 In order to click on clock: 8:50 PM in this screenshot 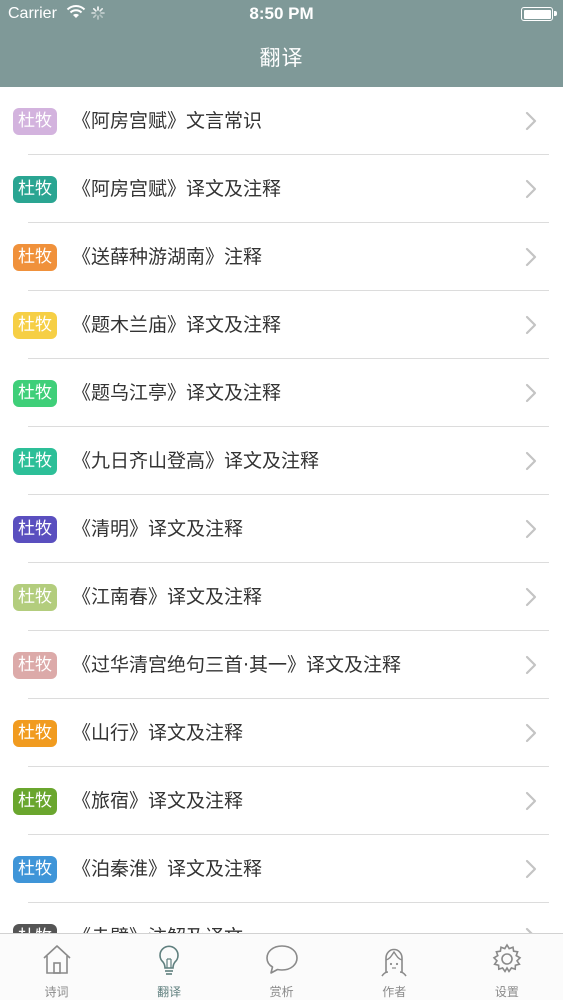, I will do `click(281, 13)`.